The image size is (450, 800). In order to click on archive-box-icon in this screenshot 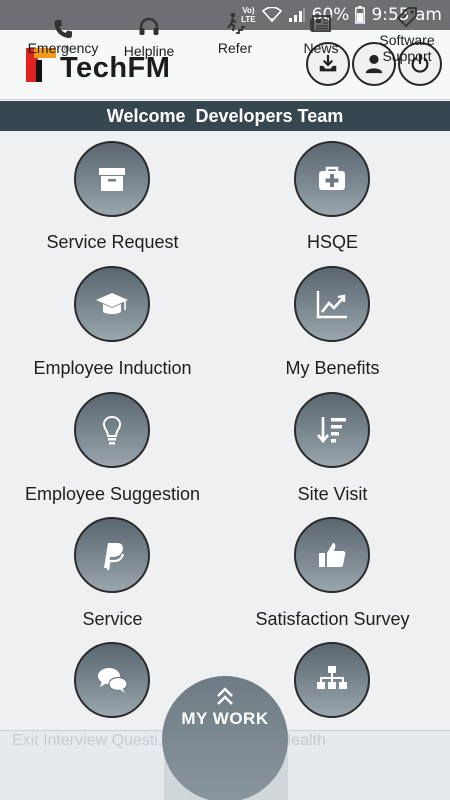, I will do `click(112, 179)`.